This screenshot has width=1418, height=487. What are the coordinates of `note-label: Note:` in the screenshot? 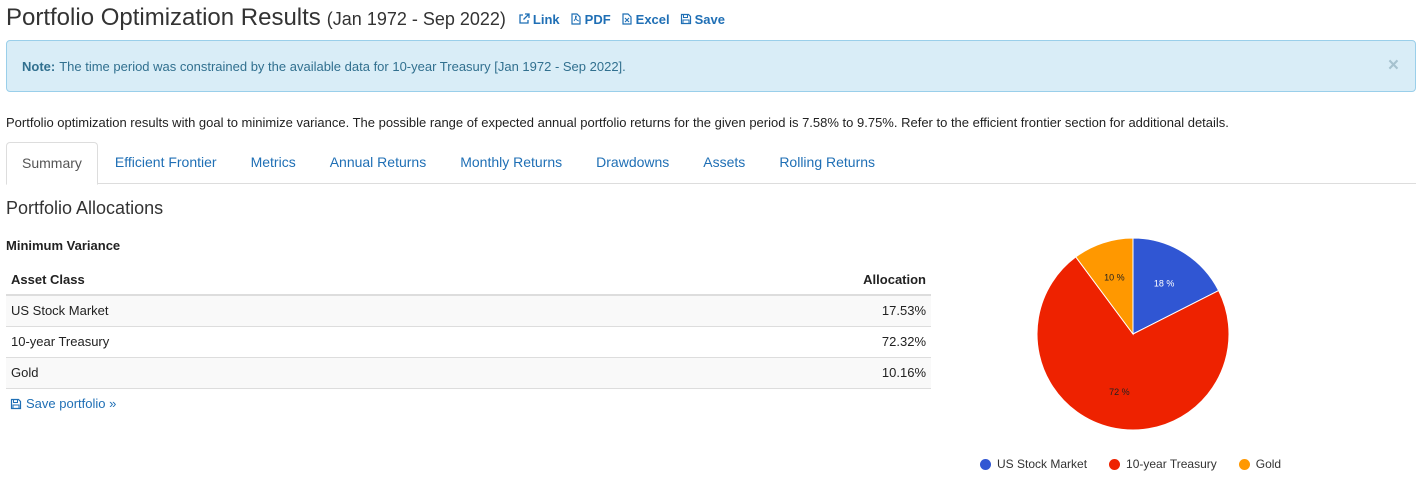 It's located at (39, 66).